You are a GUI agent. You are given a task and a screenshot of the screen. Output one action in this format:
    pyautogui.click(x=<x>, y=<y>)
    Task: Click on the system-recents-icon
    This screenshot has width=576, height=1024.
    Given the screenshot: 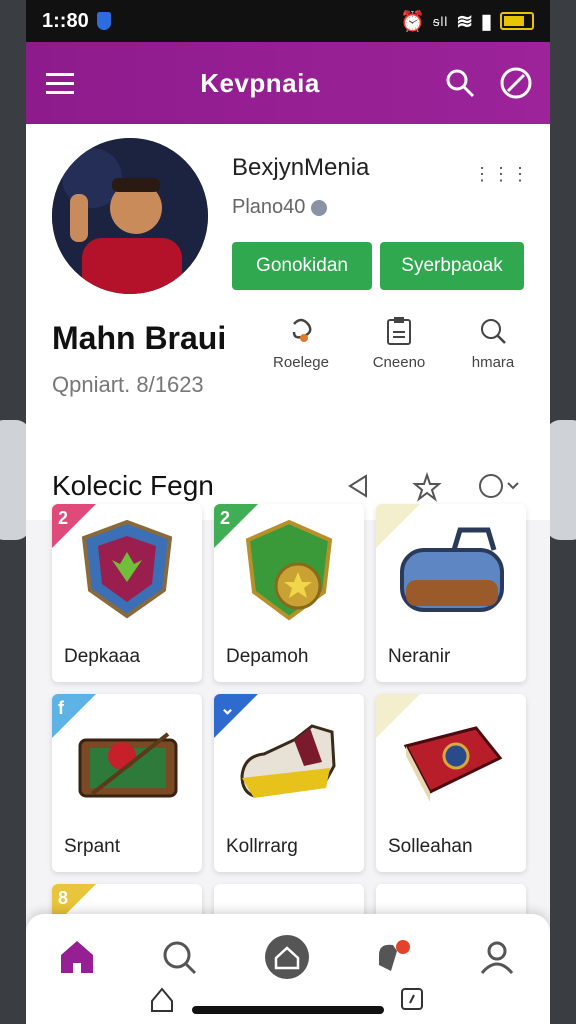 What is the action you would take?
    pyautogui.click(x=412, y=1001)
    